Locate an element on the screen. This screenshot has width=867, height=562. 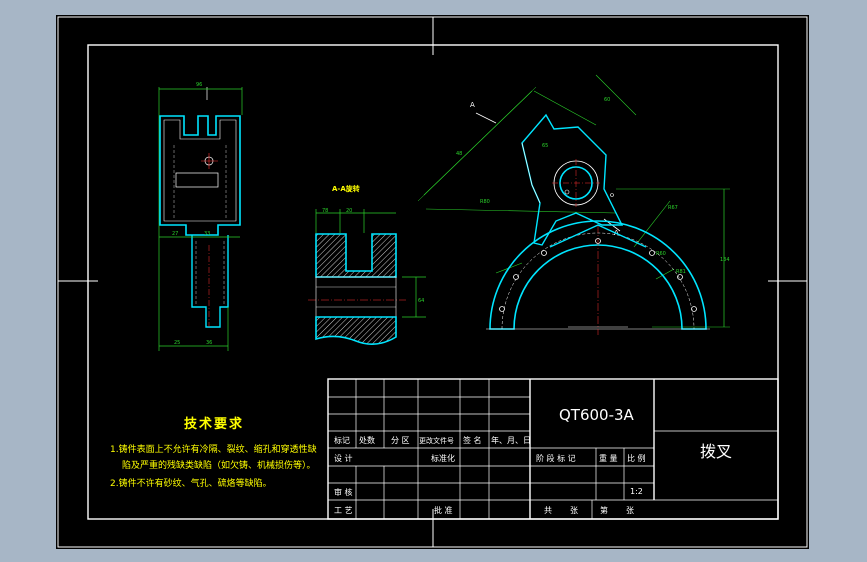
section-view: A-A旋转 78 20 64 is located at coordinates (367, 264).